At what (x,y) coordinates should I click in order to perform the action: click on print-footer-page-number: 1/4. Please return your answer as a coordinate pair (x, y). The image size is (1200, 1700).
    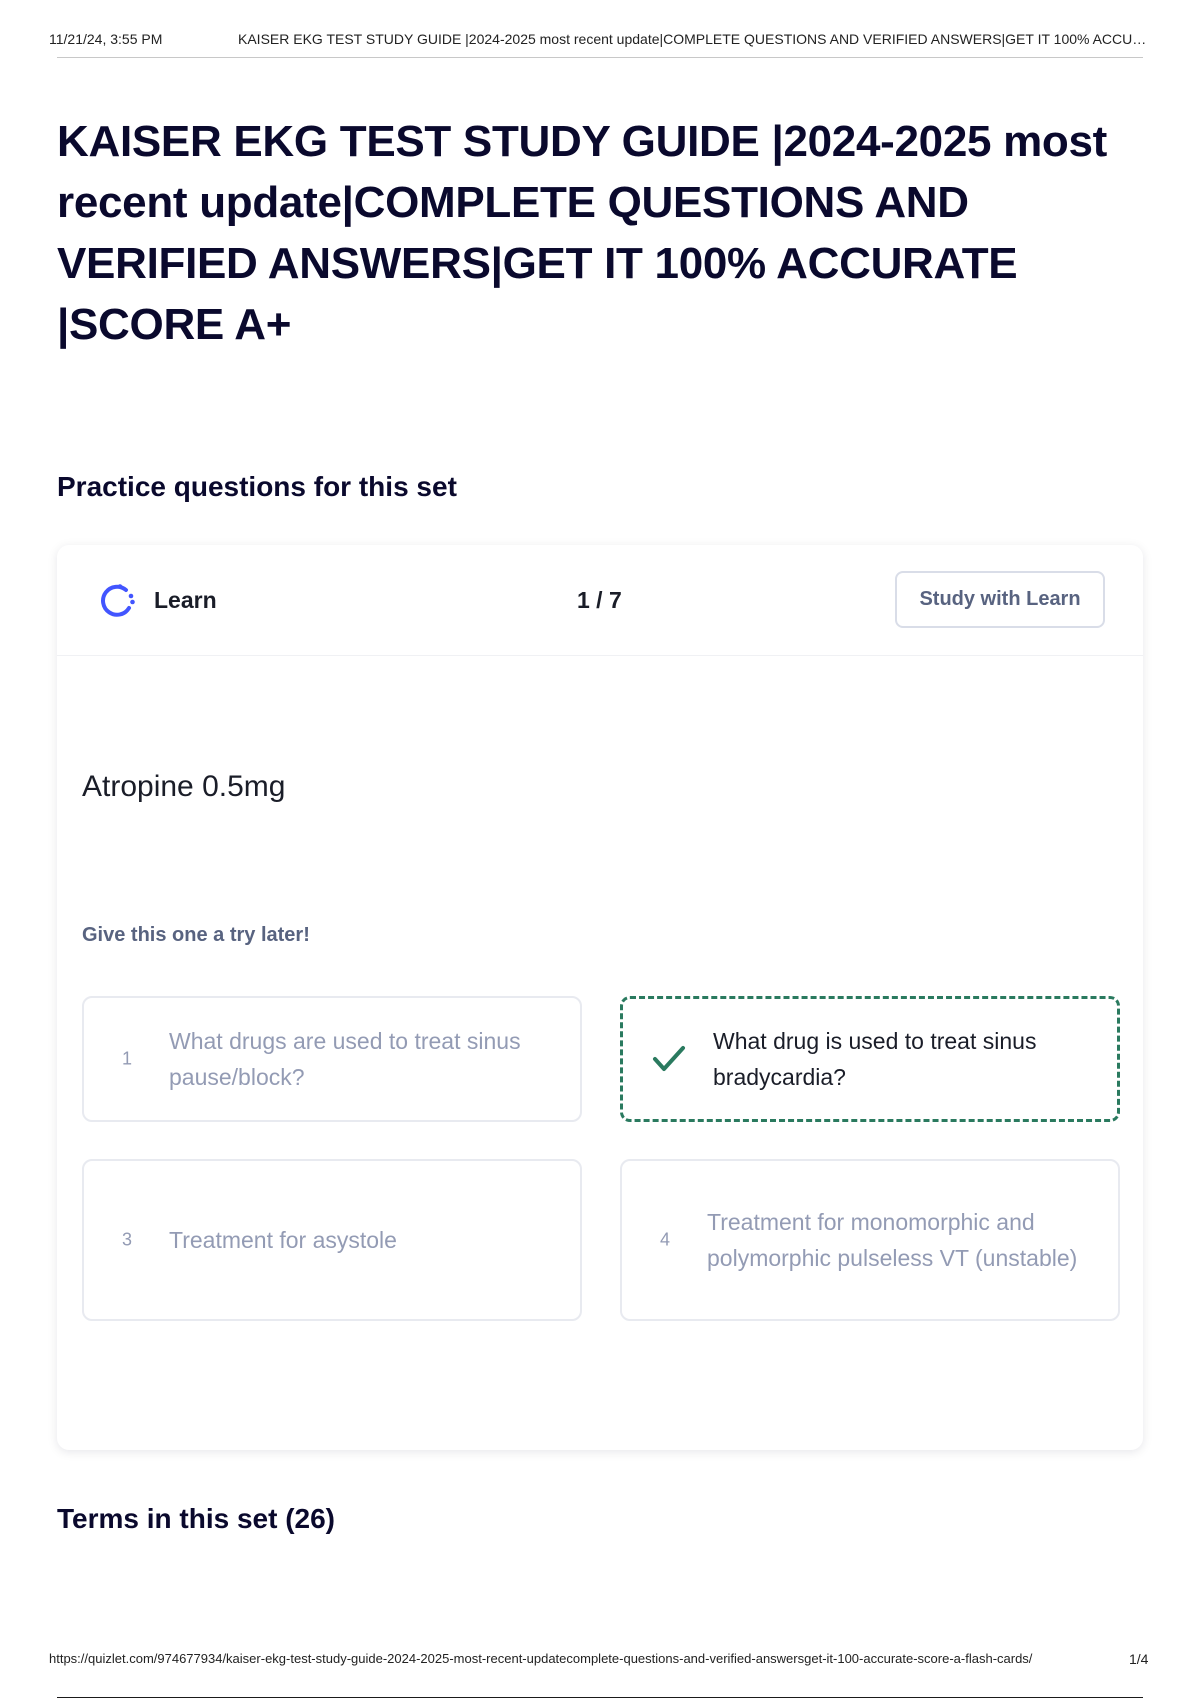
    Looking at the image, I should click on (1139, 1659).